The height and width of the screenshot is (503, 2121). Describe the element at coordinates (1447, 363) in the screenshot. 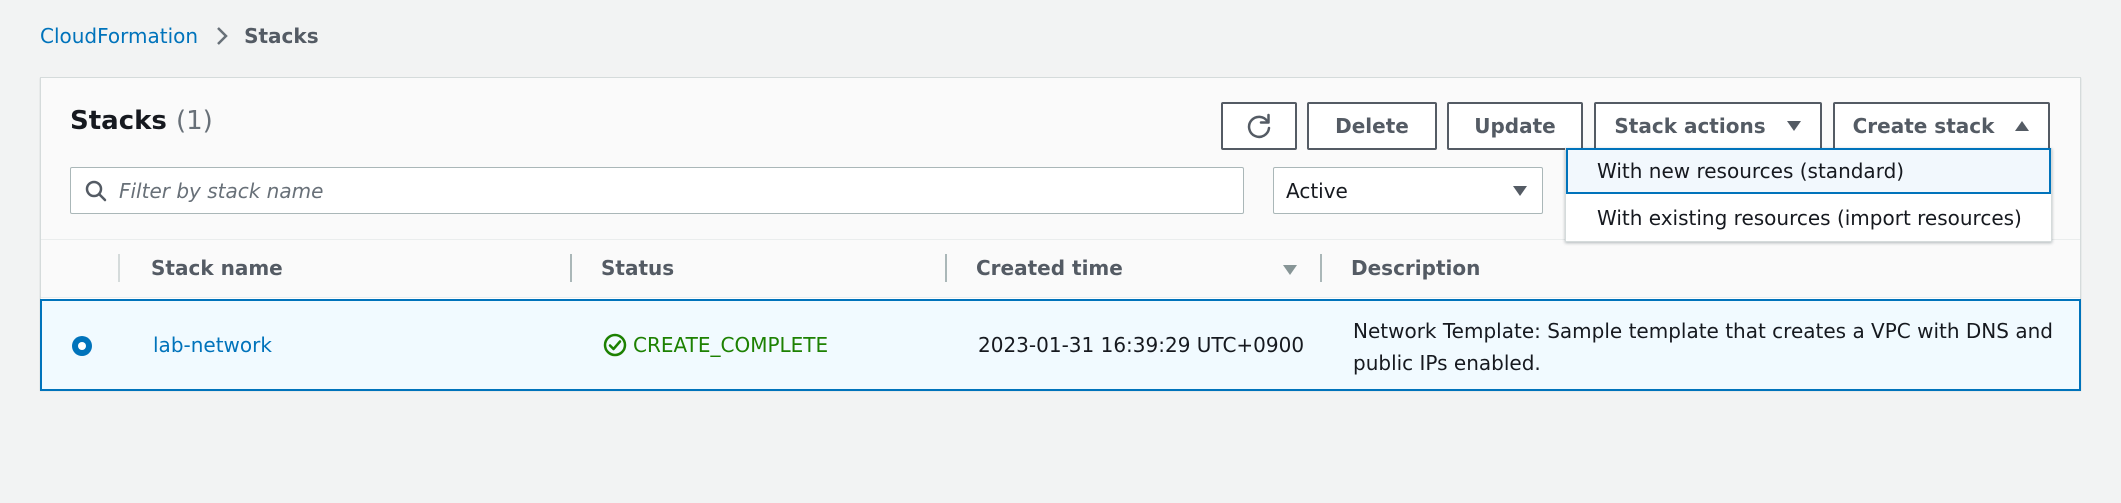

I see `description-line-2: public IPs enabled.` at that location.